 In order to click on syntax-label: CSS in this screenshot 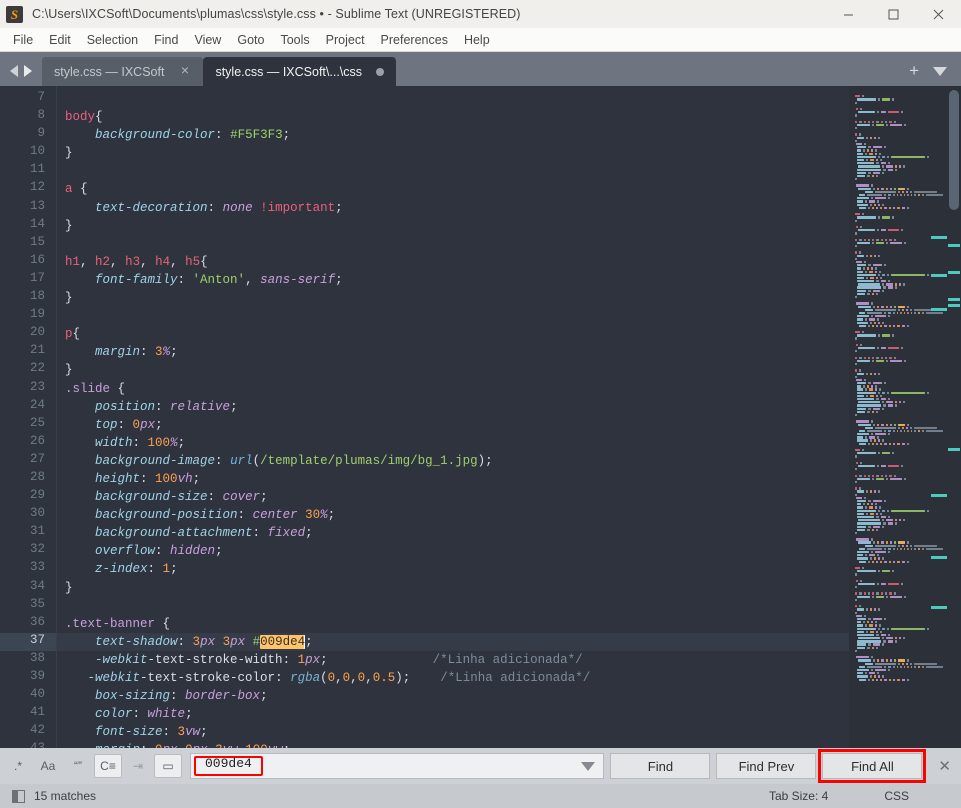, I will do `click(896, 796)`.